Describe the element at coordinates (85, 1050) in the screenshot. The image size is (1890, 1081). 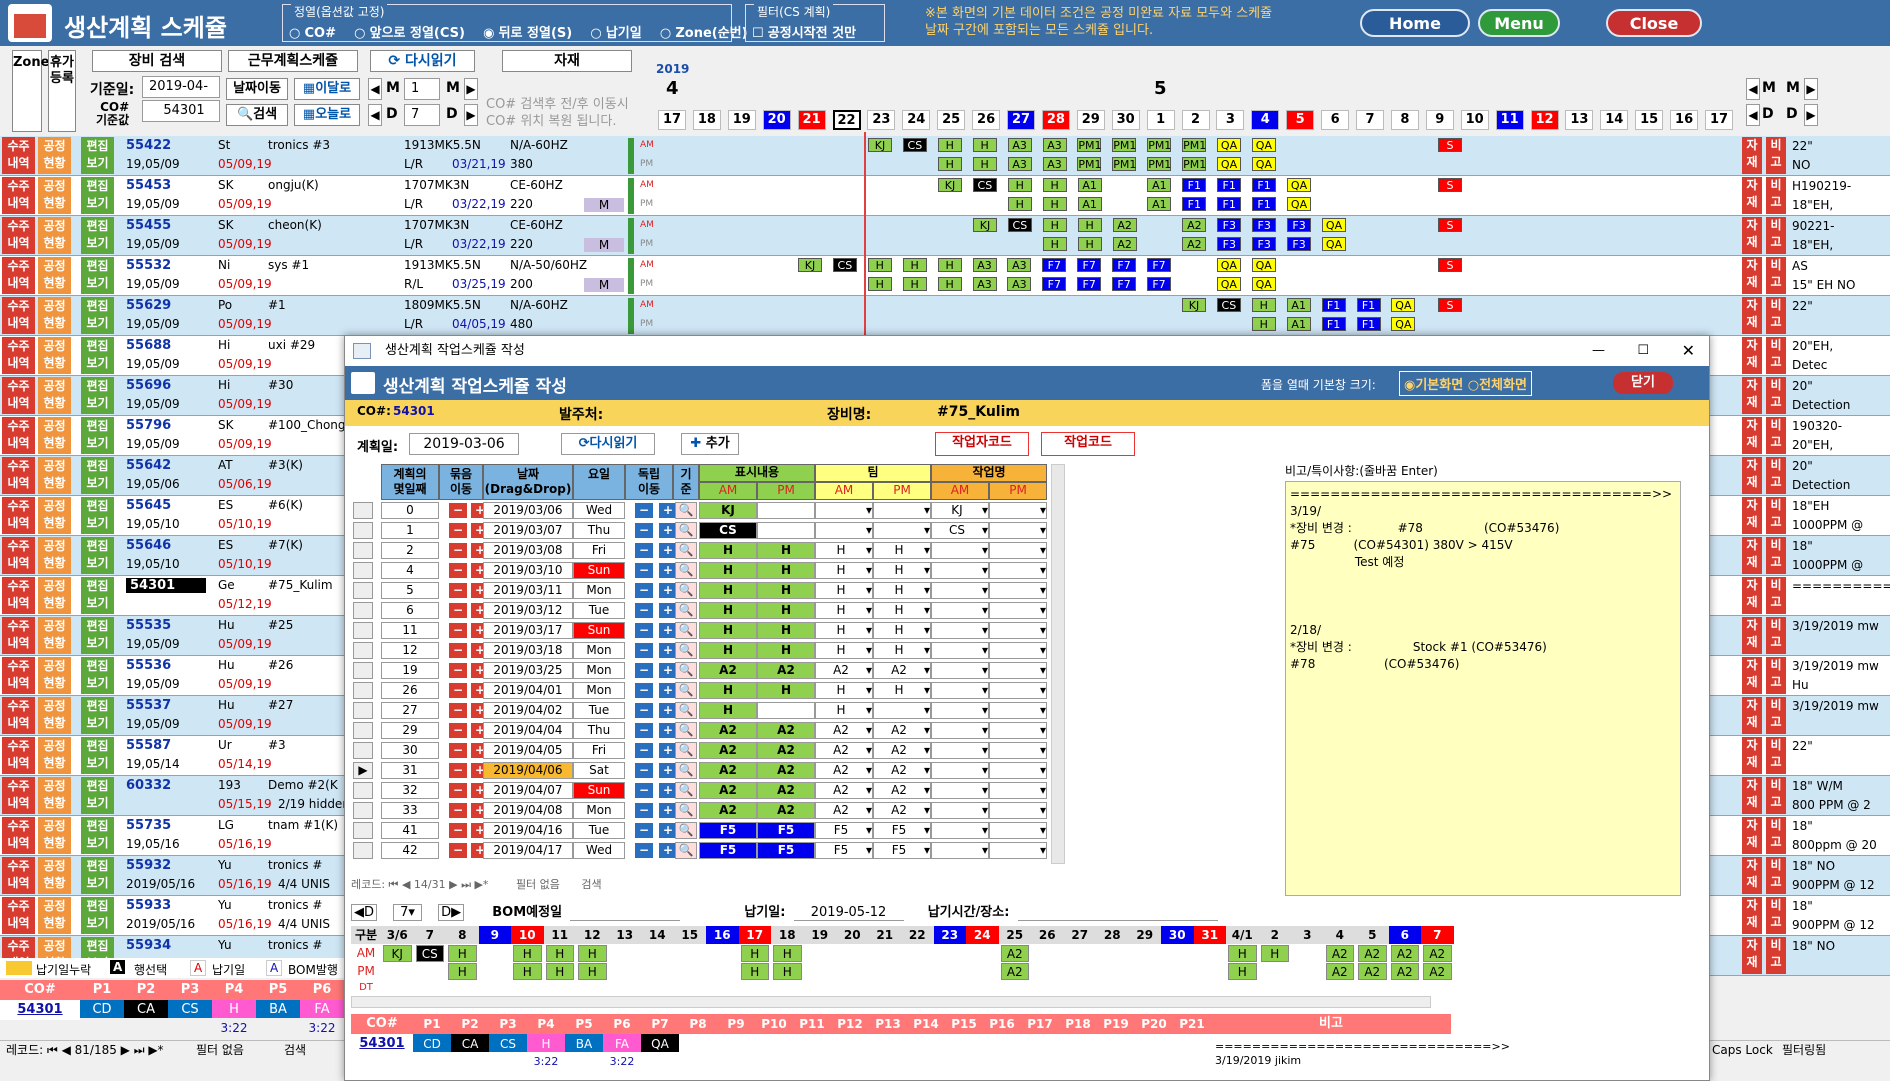
I see `record-nav: 레코드: ⏮ ◀ 81/185 ▶ ⏭ ▶*` at that location.